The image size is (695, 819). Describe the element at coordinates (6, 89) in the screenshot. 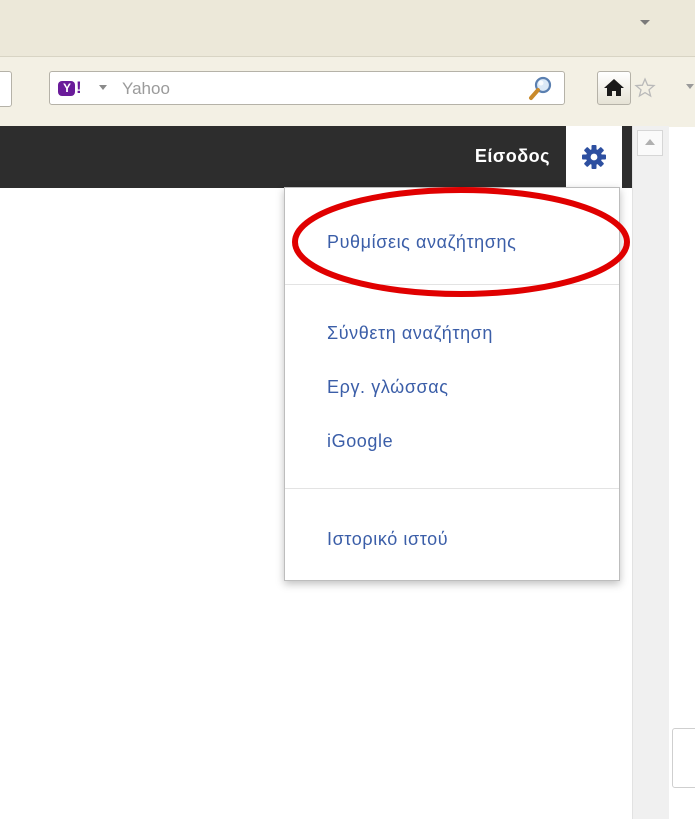

I see `url-bar-edge` at that location.